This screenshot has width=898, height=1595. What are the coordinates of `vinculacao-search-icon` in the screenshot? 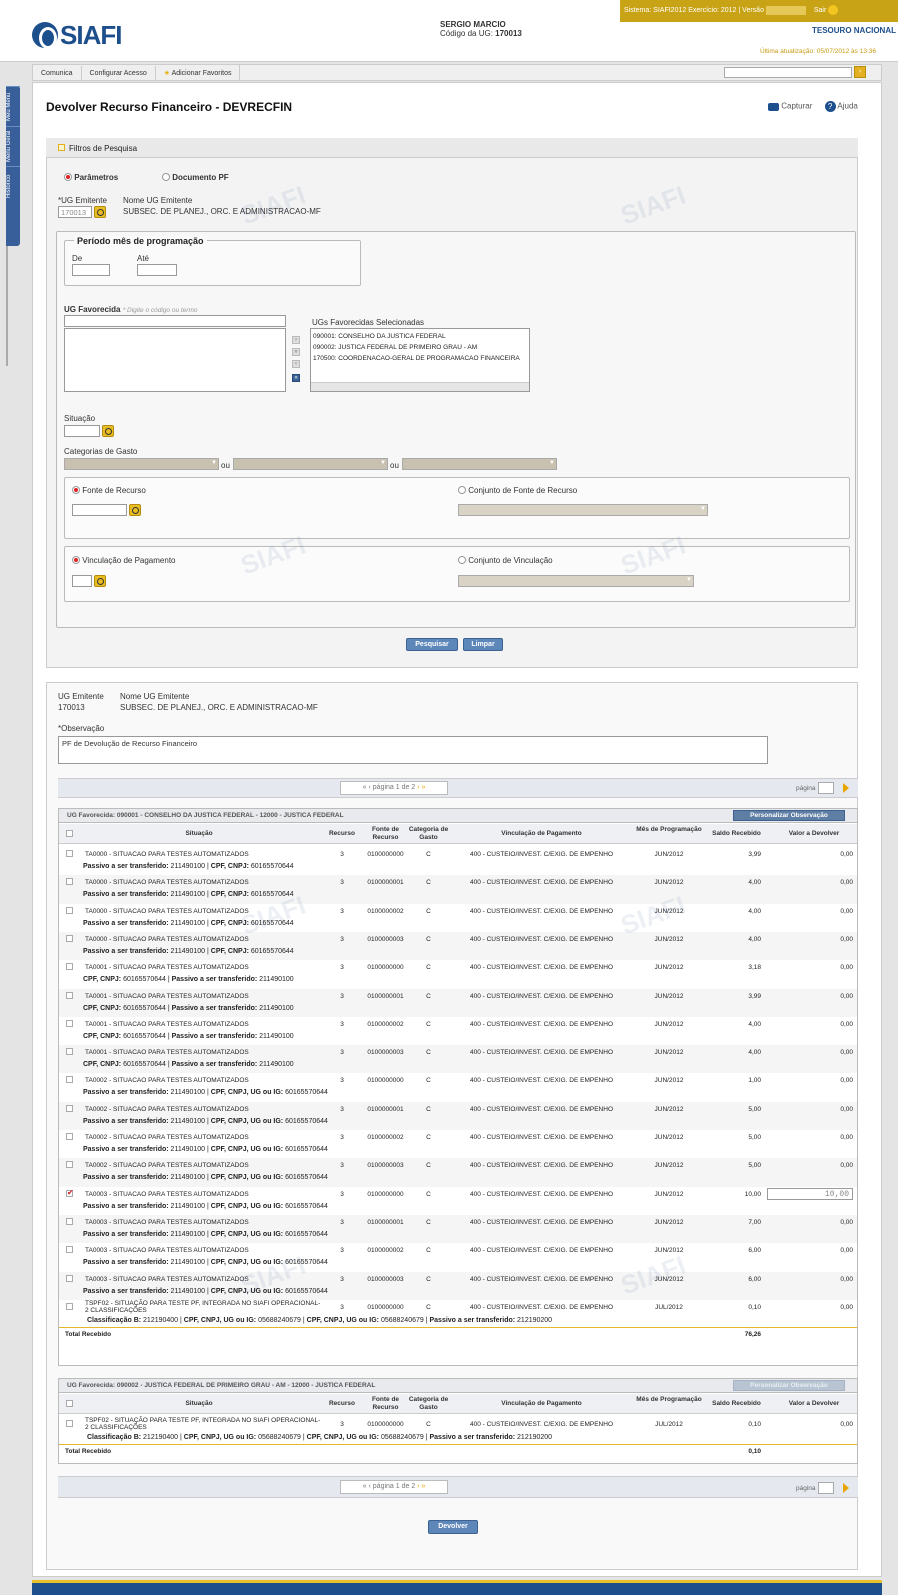 It's located at (100, 581).